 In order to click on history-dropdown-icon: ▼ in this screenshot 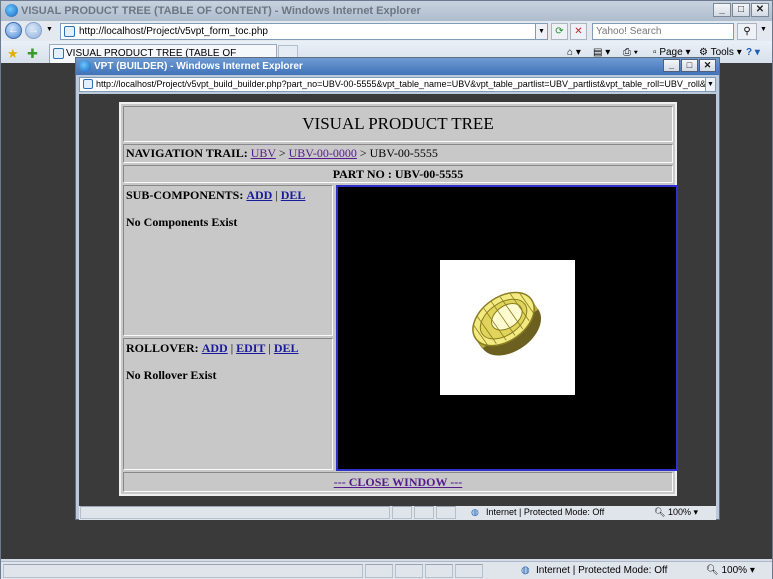, I will do `click(49, 29)`.